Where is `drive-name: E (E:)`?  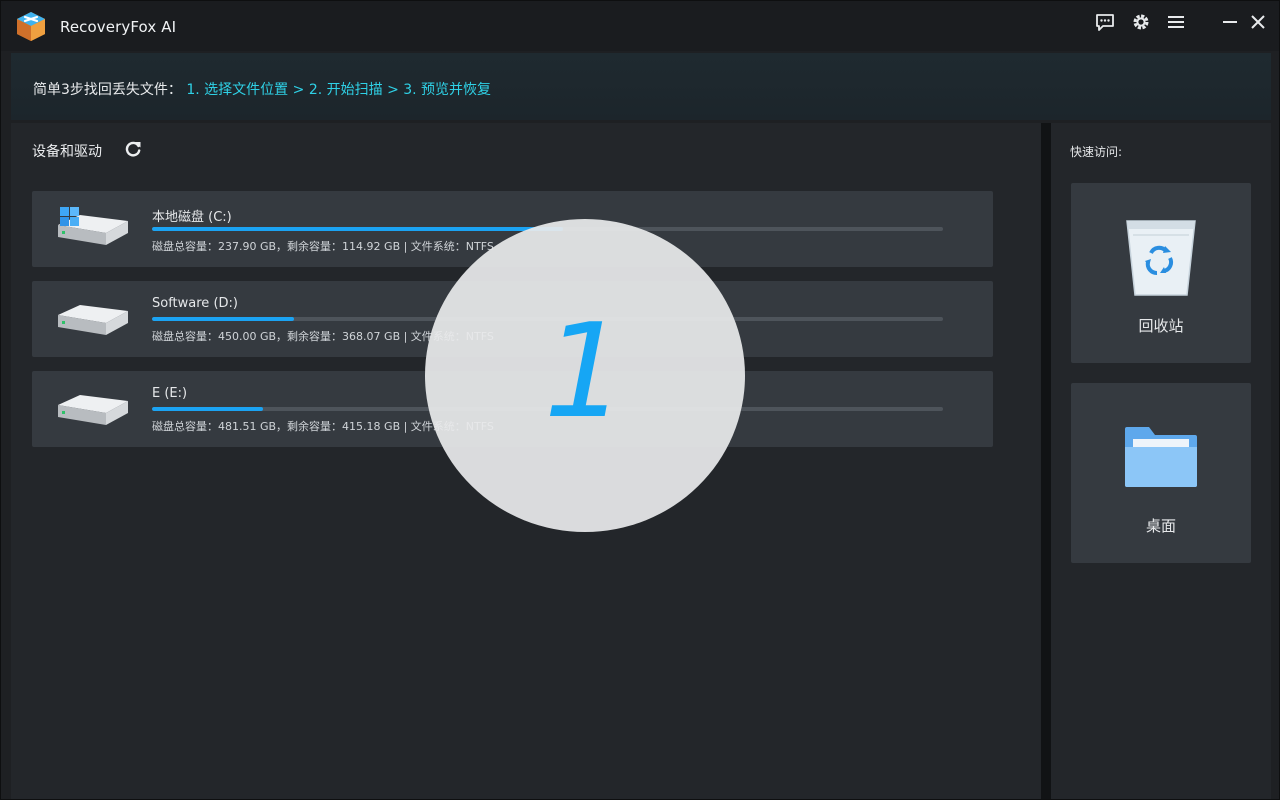
drive-name: E (E:) is located at coordinates (170, 393).